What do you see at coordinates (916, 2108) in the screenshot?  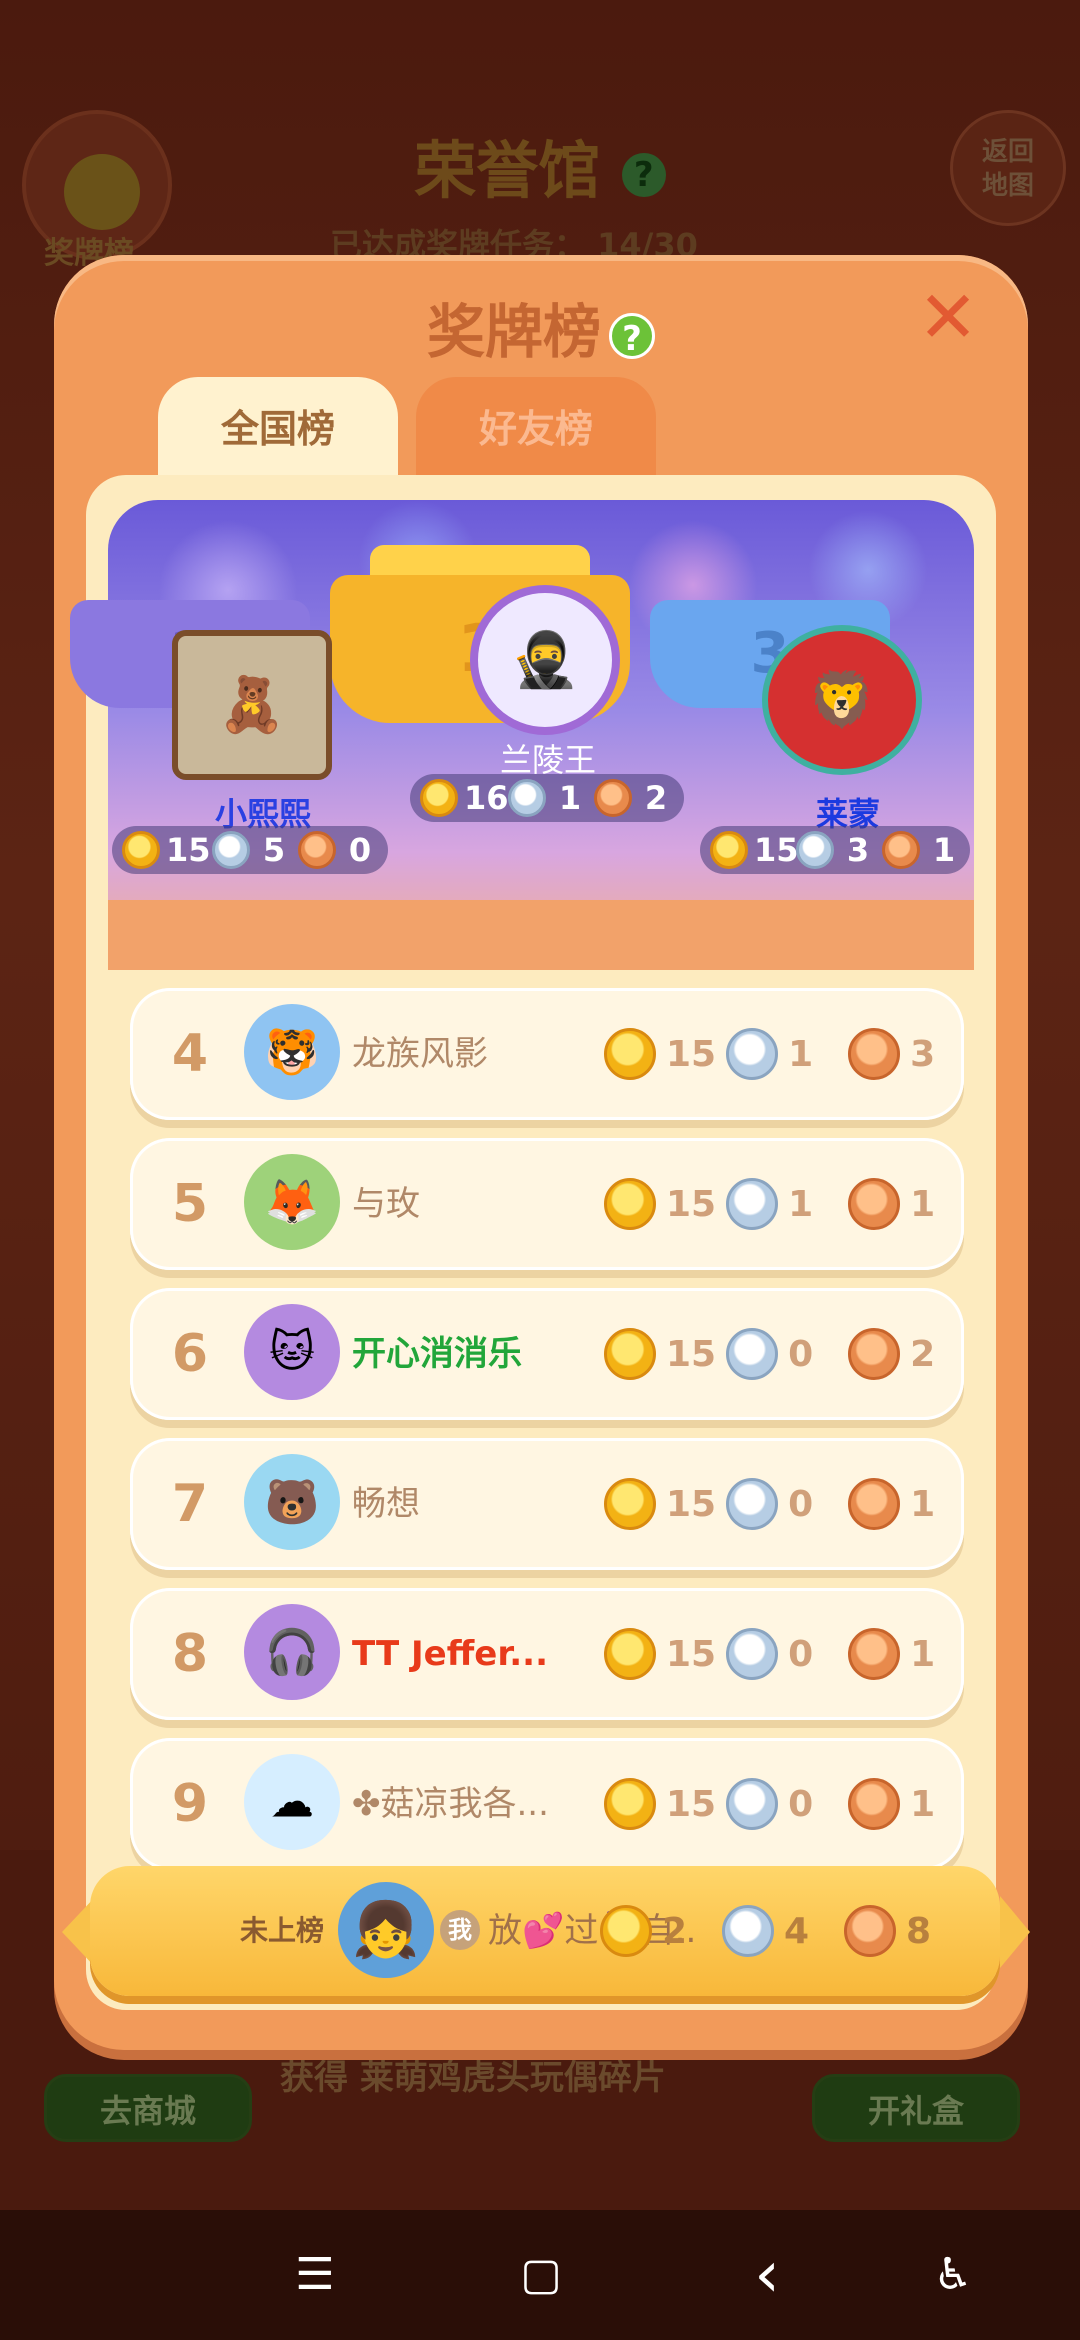 I see `open-gift-button: 开礼盒` at bounding box center [916, 2108].